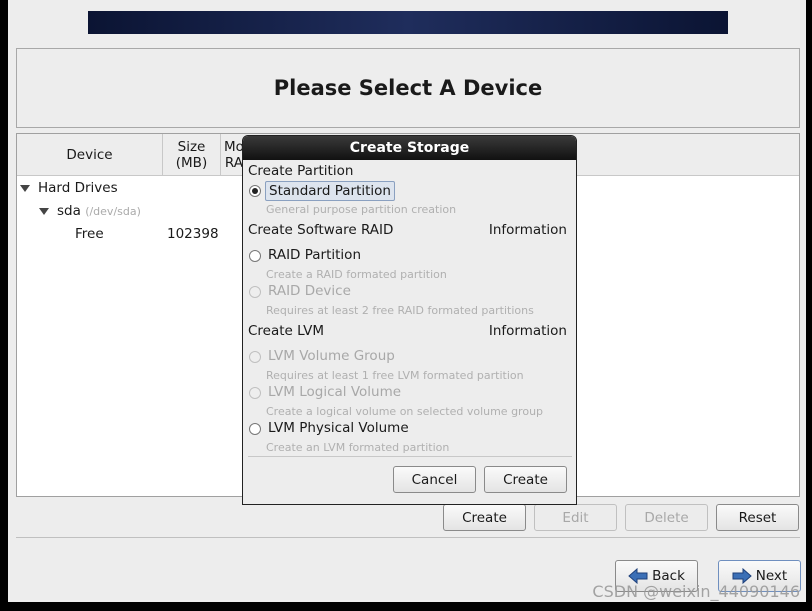 The height and width of the screenshot is (611, 812). Describe the element at coordinates (408, 537) in the screenshot. I see `separator` at that location.